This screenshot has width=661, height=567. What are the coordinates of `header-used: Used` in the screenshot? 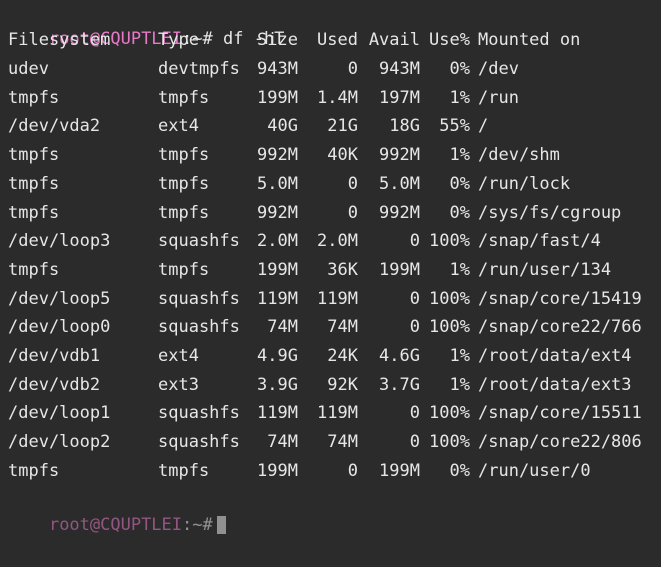 It's located at (337, 40).